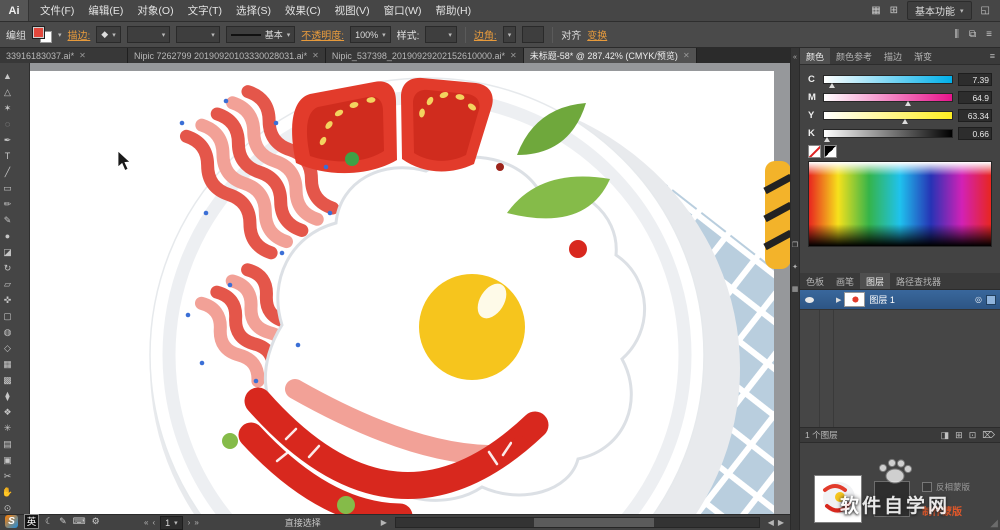 This screenshot has width=1000, height=530. I want to click on cs-live-icon: ◱, so click(985, 10).